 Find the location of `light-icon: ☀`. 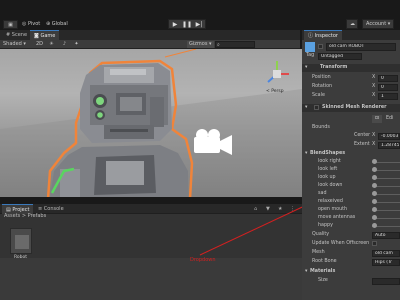

light-icon: ☀ is located at coordinates (51, 44).